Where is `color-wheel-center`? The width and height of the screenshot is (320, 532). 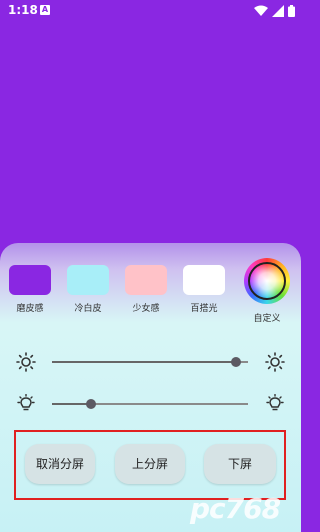
color-wheel-center is located at coordinates (267, 281).